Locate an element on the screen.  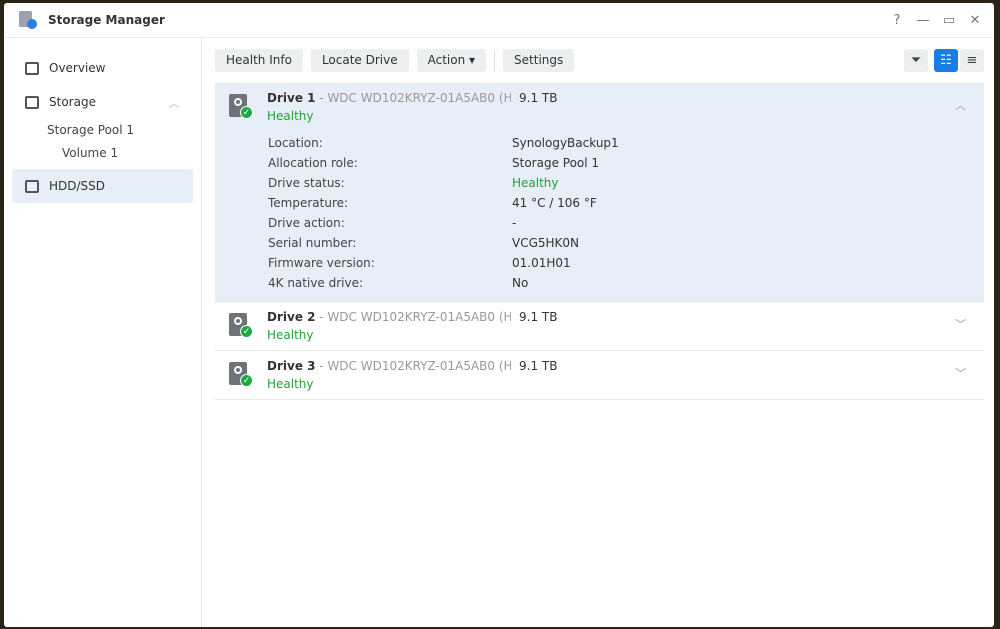
detail-value: VCG5HK0N is located at coordinates (546, 243).